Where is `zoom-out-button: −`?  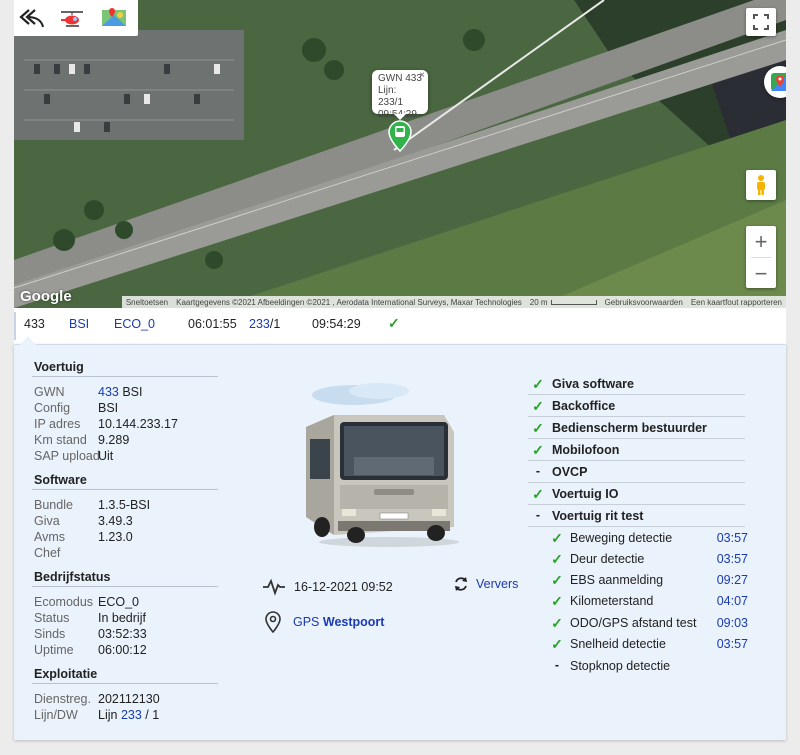
zoom-out-button: − is located at coordinates (761, 273).